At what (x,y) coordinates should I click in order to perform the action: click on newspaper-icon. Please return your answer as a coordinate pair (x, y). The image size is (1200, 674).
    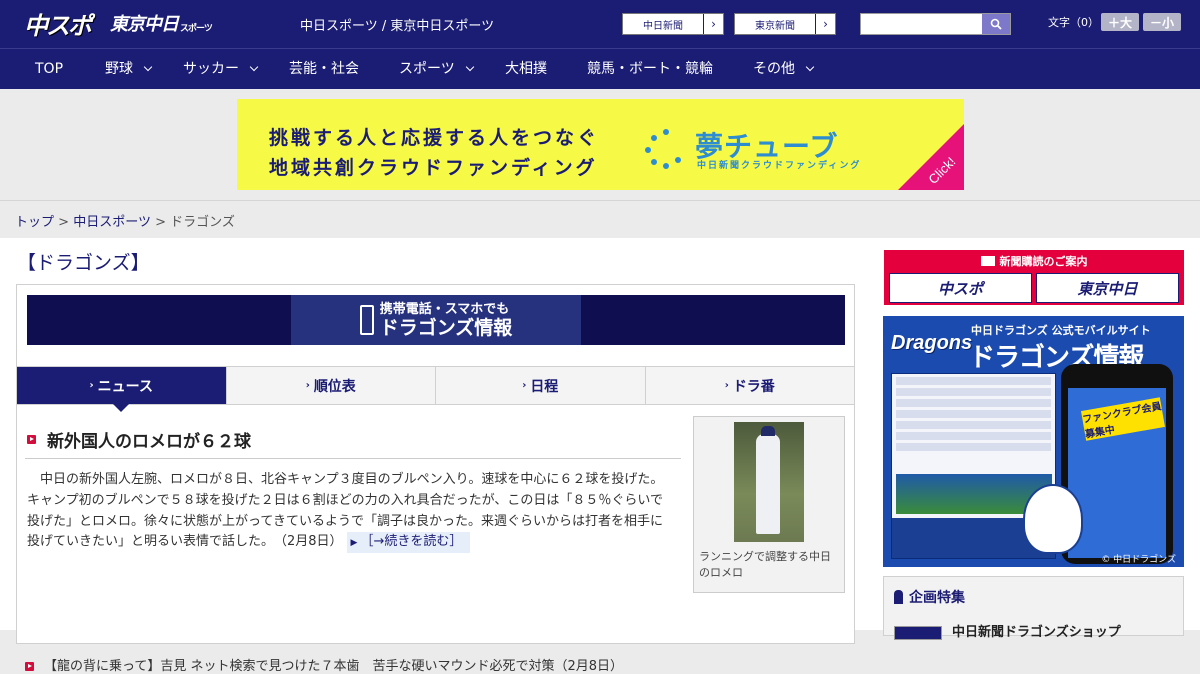
    Looking at the image, I should click on (987, 260).